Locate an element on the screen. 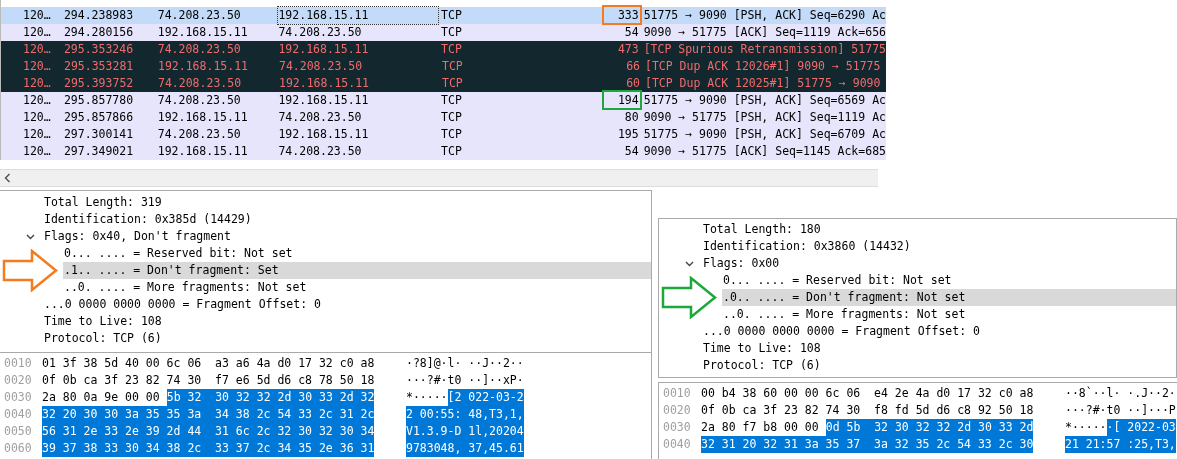 This screenshot has height=459, width=1177. selected-ascii-text: 21 21:57 :25,T3, is located at coordinates (1120, 444).